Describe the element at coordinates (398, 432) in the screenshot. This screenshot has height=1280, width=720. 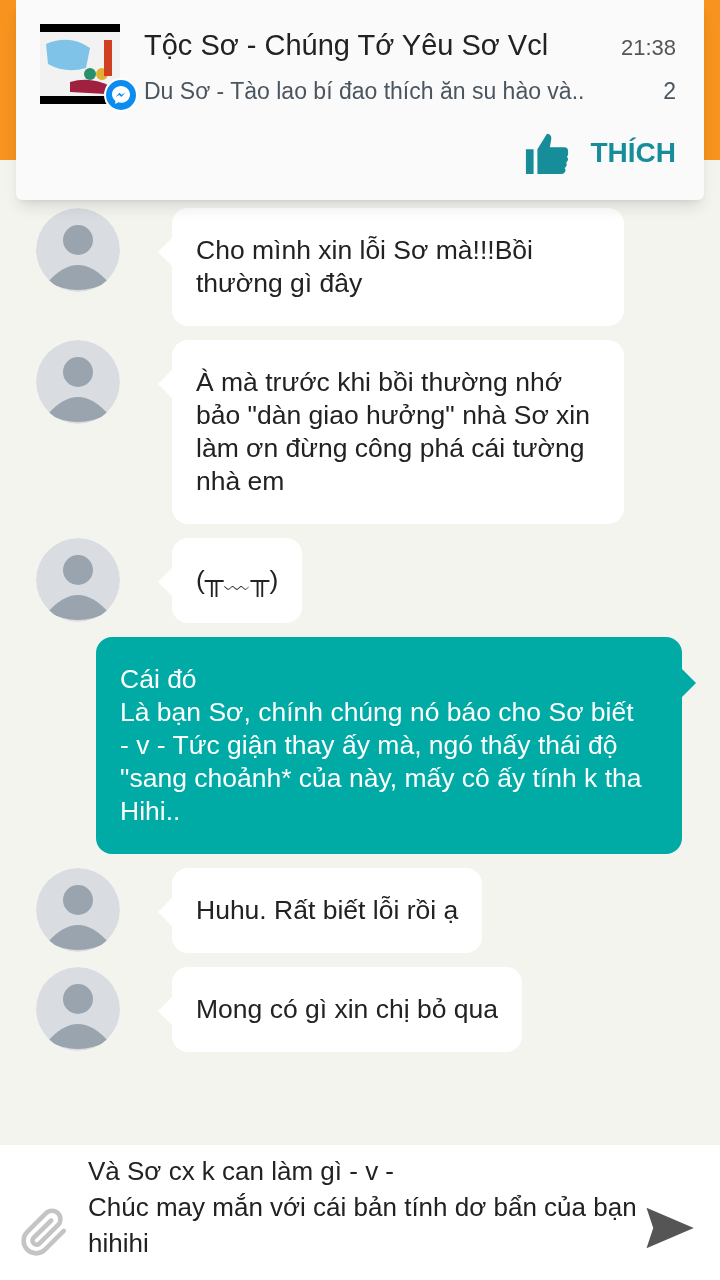
I see `message-bubble: À mà trước khi bồi thường nhớ bảo "dàn giao hưởng" nhà Sơ xin làm ơn đừng công phá cái tường nhà em` at that location.